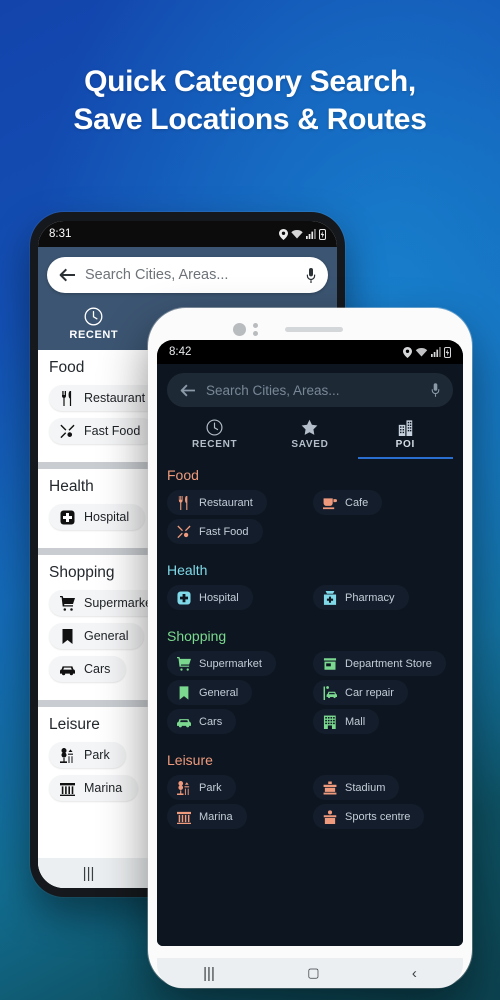  Describe the element at coordinates (388, 663) in the screenshot. I see `poi-chip-label: Department Store` at that location.